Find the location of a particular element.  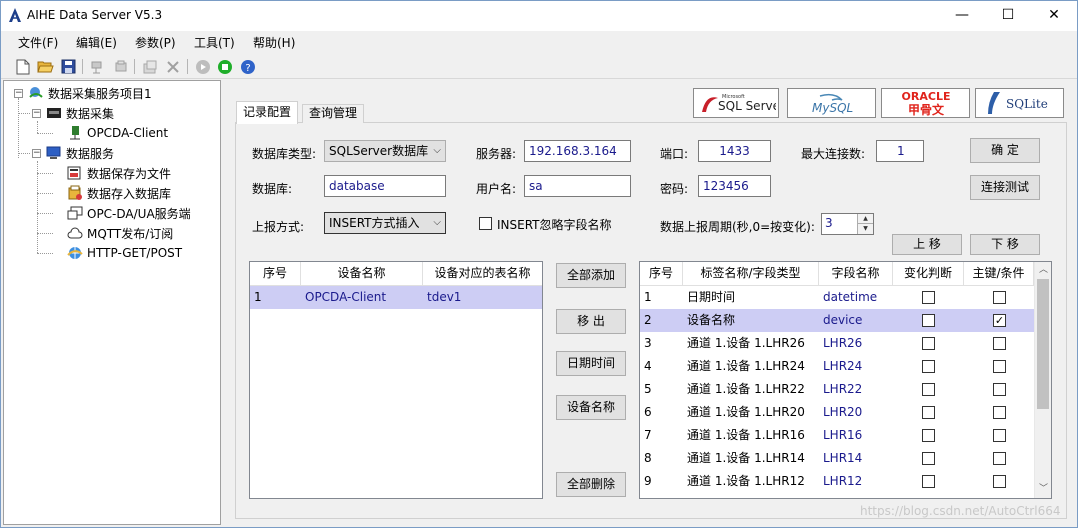

menu-file: 文件(F) is located at coordinates (38, 42).